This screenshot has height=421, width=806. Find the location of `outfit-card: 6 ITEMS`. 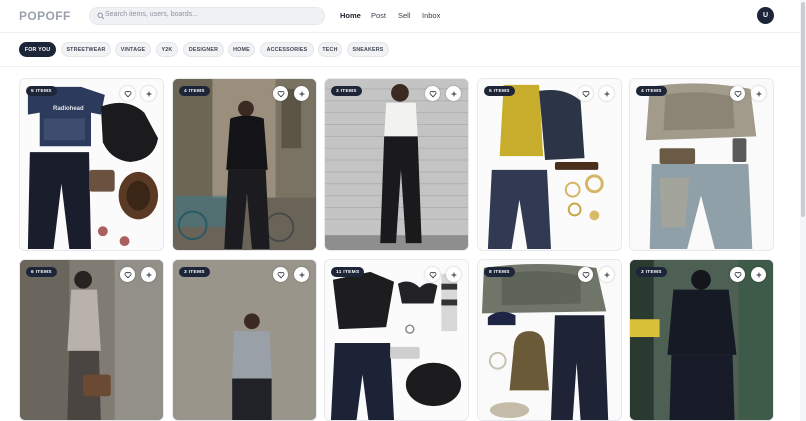

outfit-card: 6 ITEMS is located at coordinates (91, 340).